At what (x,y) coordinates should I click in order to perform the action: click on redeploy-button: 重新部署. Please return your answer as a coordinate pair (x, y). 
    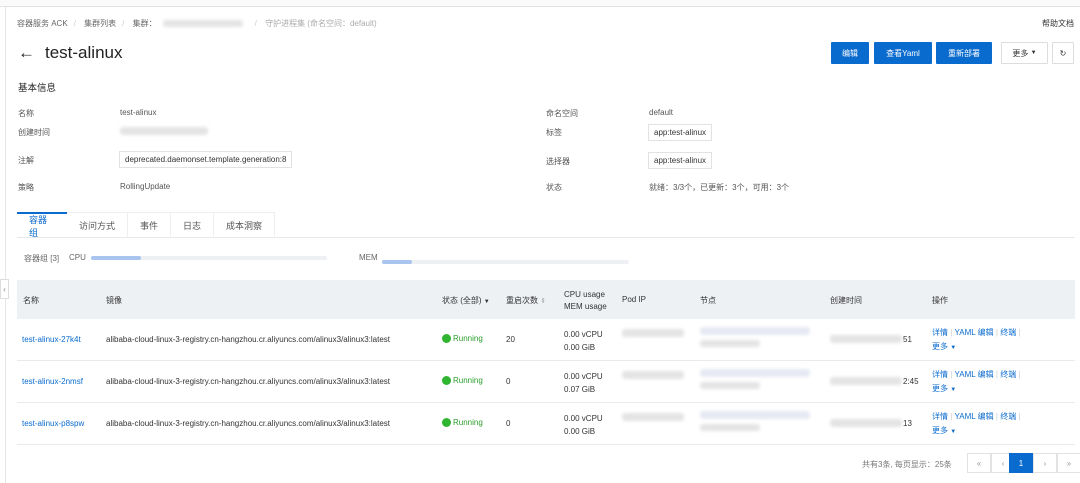
    Looking at the image, I should click on (964, 53).